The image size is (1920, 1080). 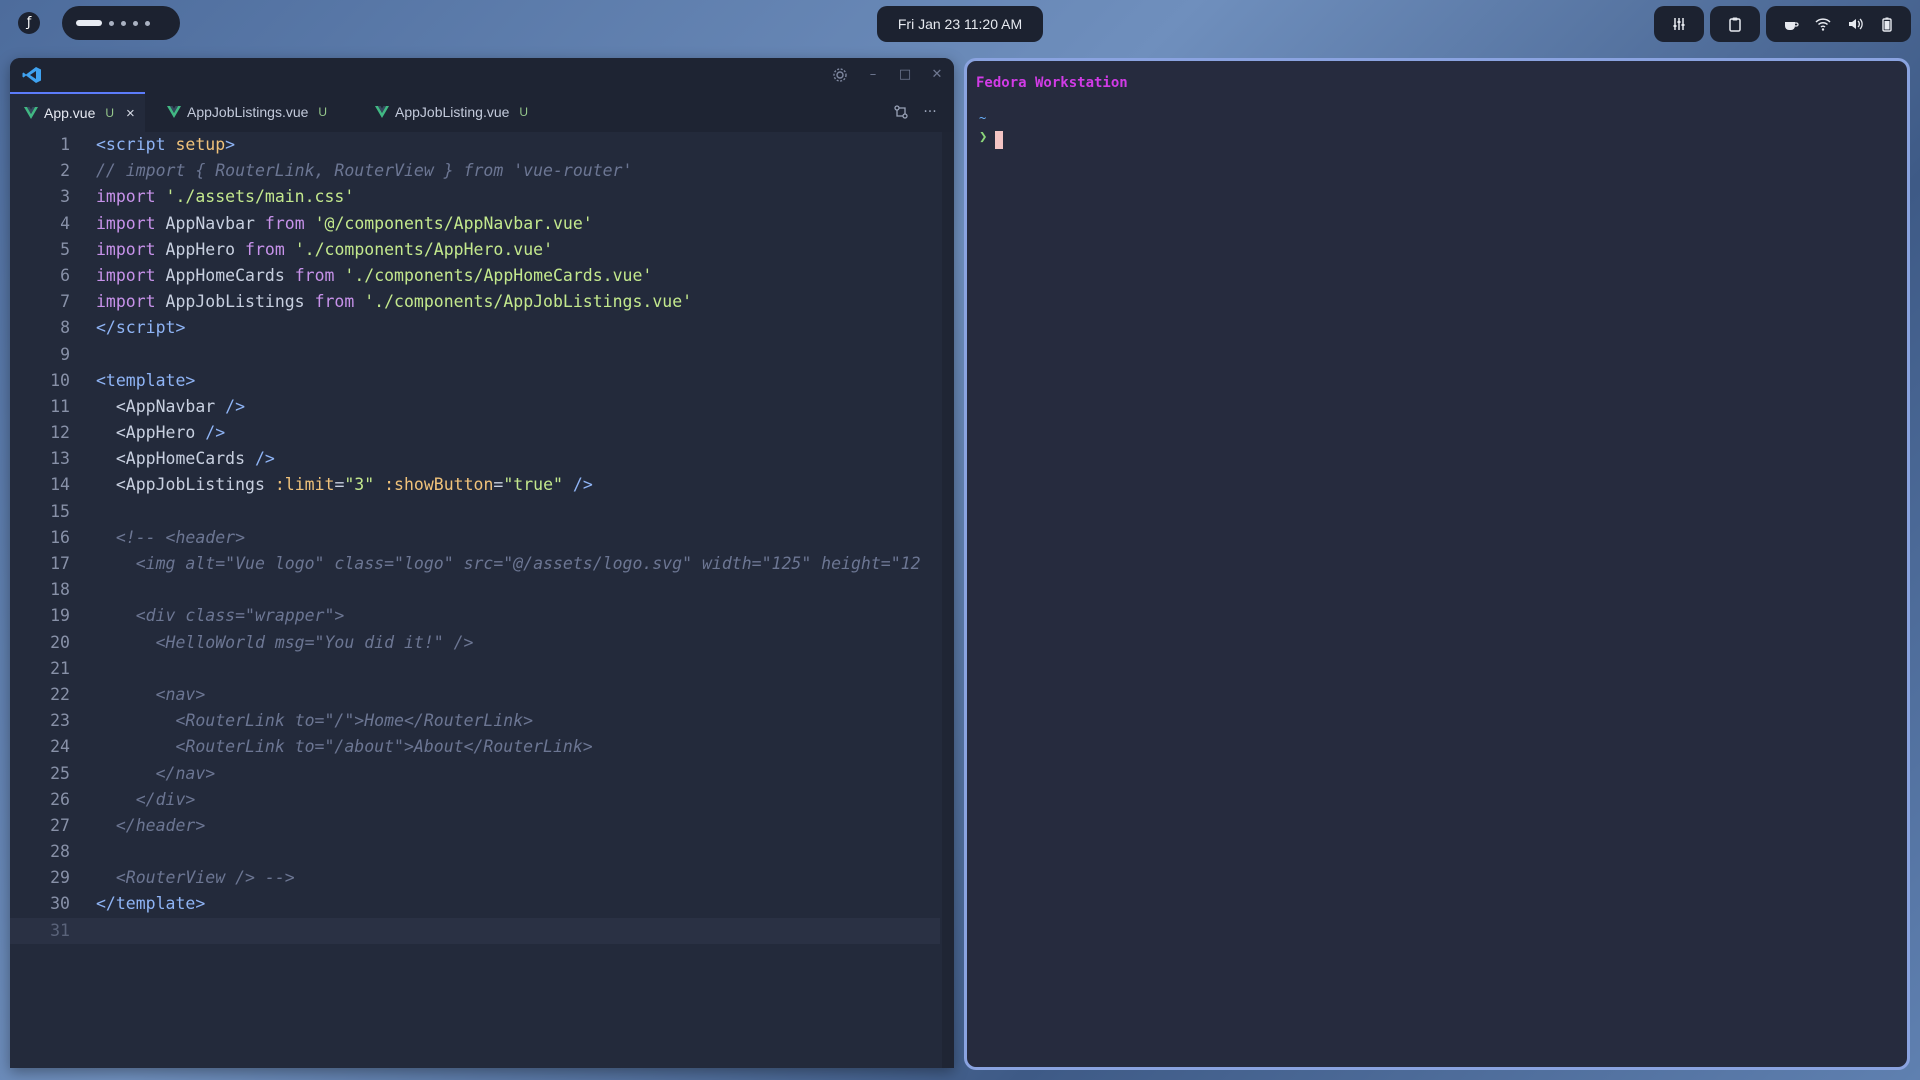 What do you see at coordinates (185, 459) in the screenshot?
I see `code-text: <AppHomeCards />` at bounding box center [185, 459].